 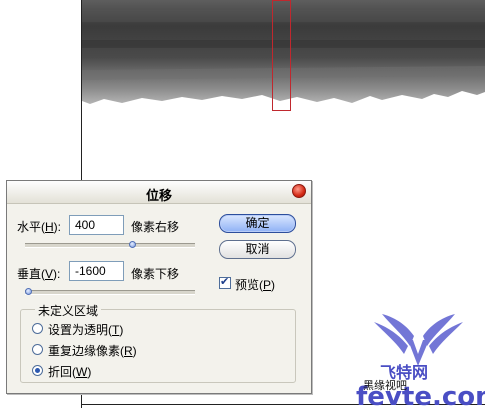 What do you see at coordinates (158, 195) in the screenshot?
I see `dialog-title: 位移` at bounding box center [158, 195].